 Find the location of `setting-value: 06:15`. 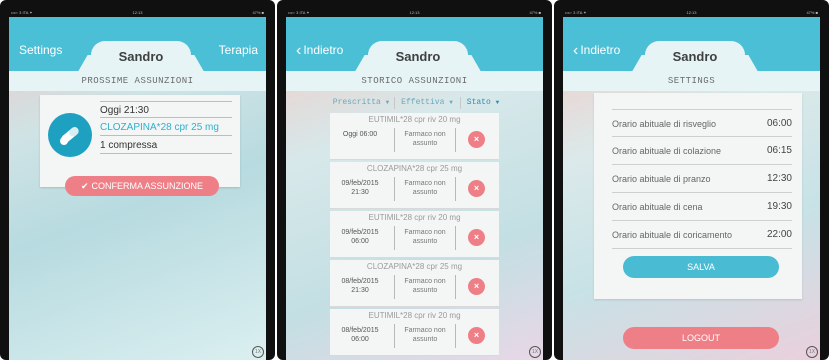

setting-value: 06:15 is located at coordinates (779, 151).